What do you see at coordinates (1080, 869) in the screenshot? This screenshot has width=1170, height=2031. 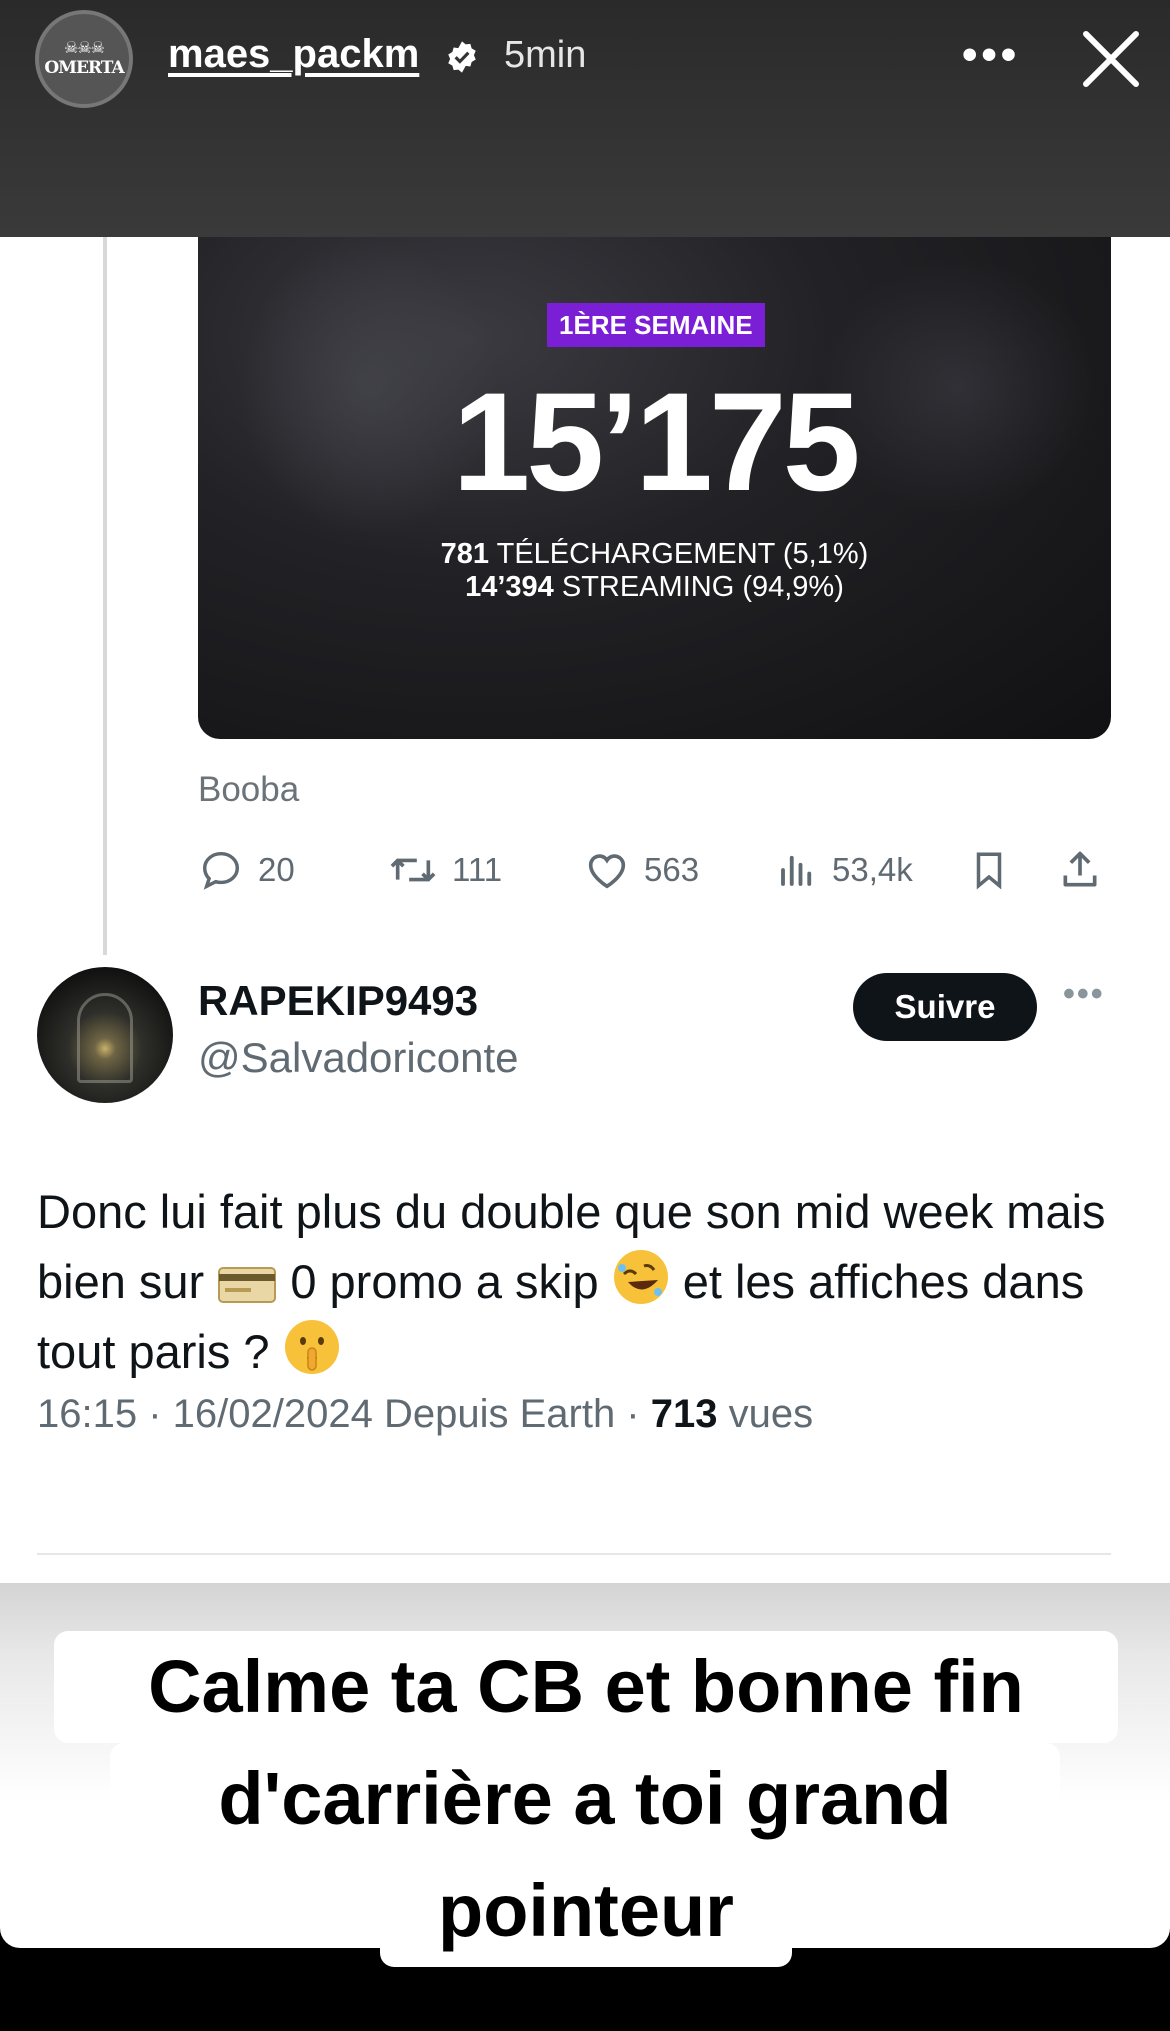 I see `share-icon` at bounding box center [1080, 869].